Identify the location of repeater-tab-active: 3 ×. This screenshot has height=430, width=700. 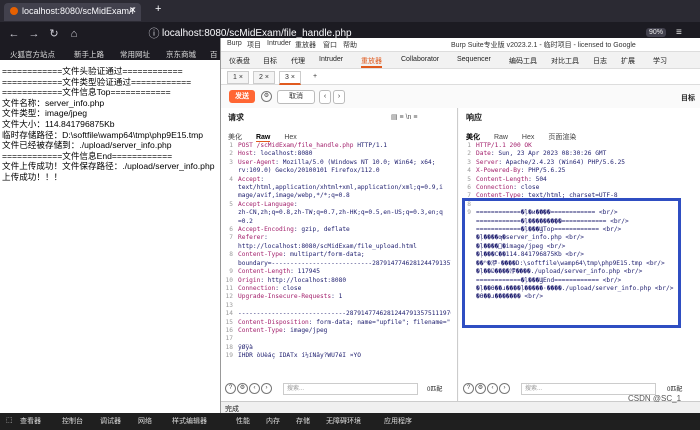
(290, 78).